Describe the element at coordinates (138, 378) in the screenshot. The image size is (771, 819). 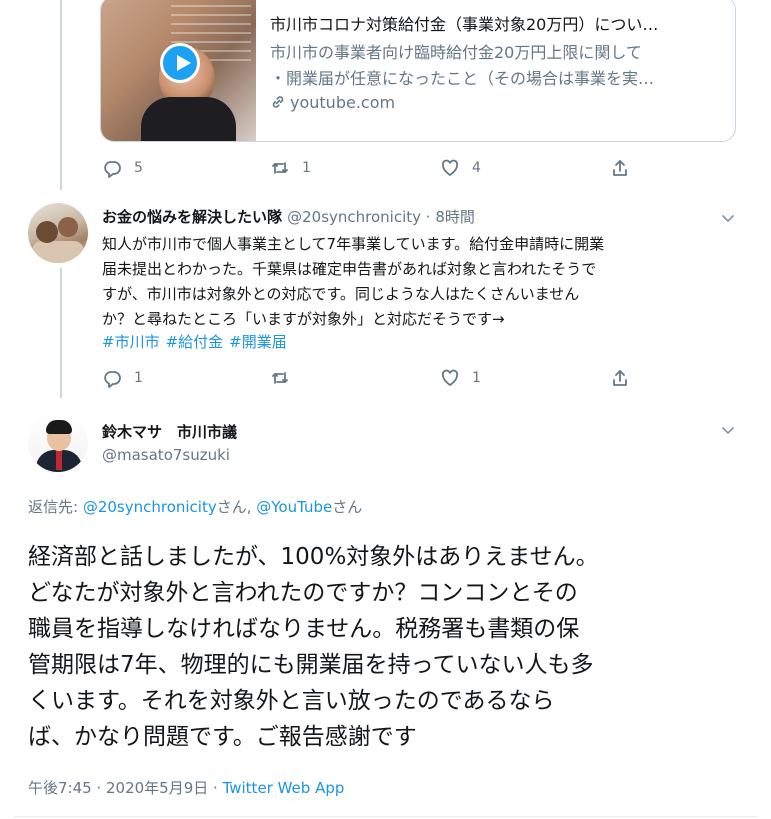
I see `reply-count: 1` at that location.